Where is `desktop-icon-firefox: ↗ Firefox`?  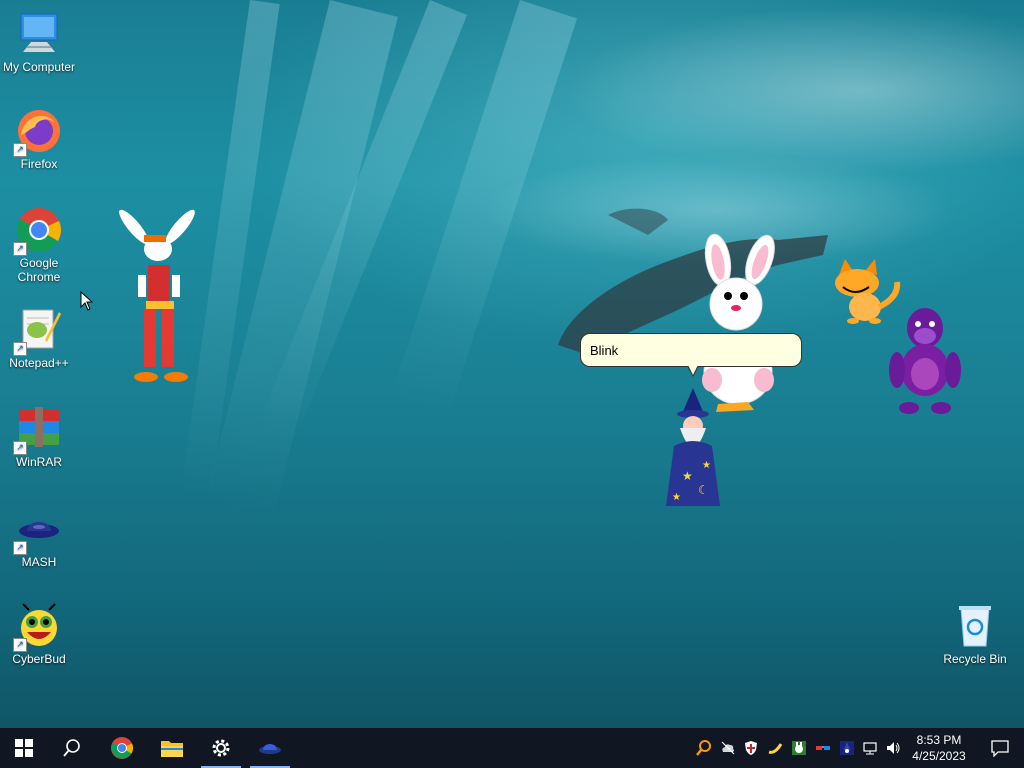
desktop-icon-firefox: ↗ Firefox is located at coordinates (39, 139).